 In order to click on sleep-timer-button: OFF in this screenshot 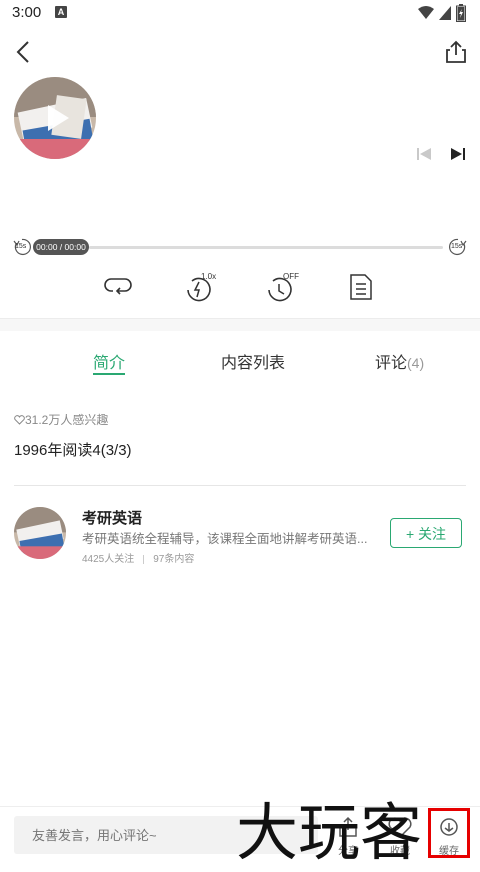, I will do `click(281, 287)`.